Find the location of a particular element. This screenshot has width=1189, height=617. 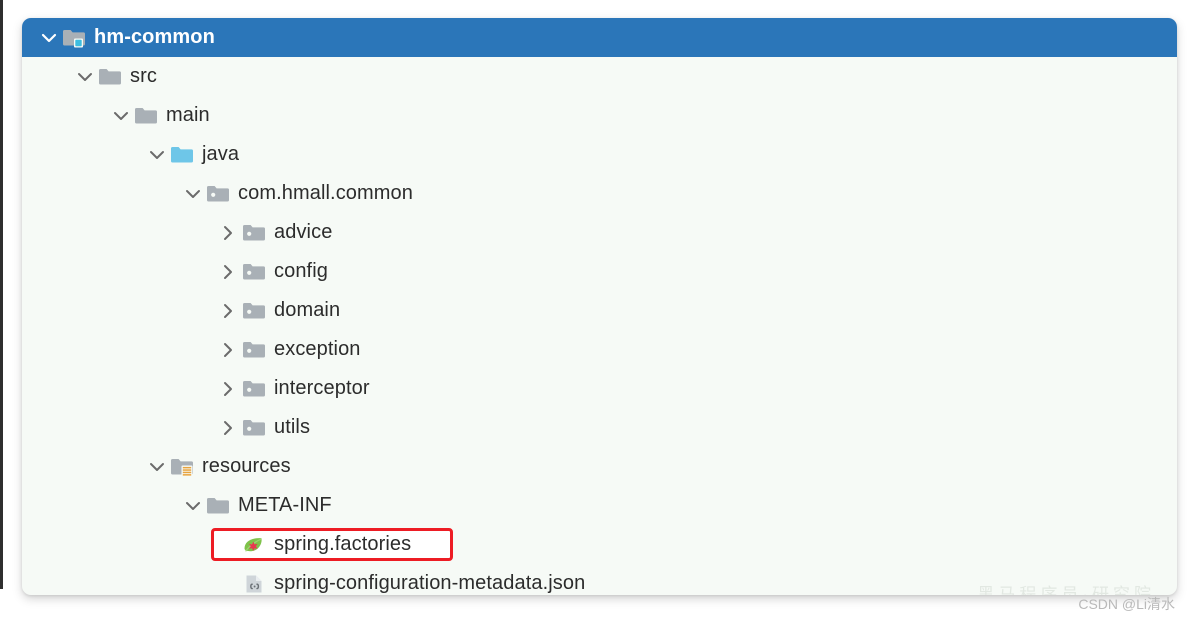

tree-row: advice is located at coordinates (599, 232).